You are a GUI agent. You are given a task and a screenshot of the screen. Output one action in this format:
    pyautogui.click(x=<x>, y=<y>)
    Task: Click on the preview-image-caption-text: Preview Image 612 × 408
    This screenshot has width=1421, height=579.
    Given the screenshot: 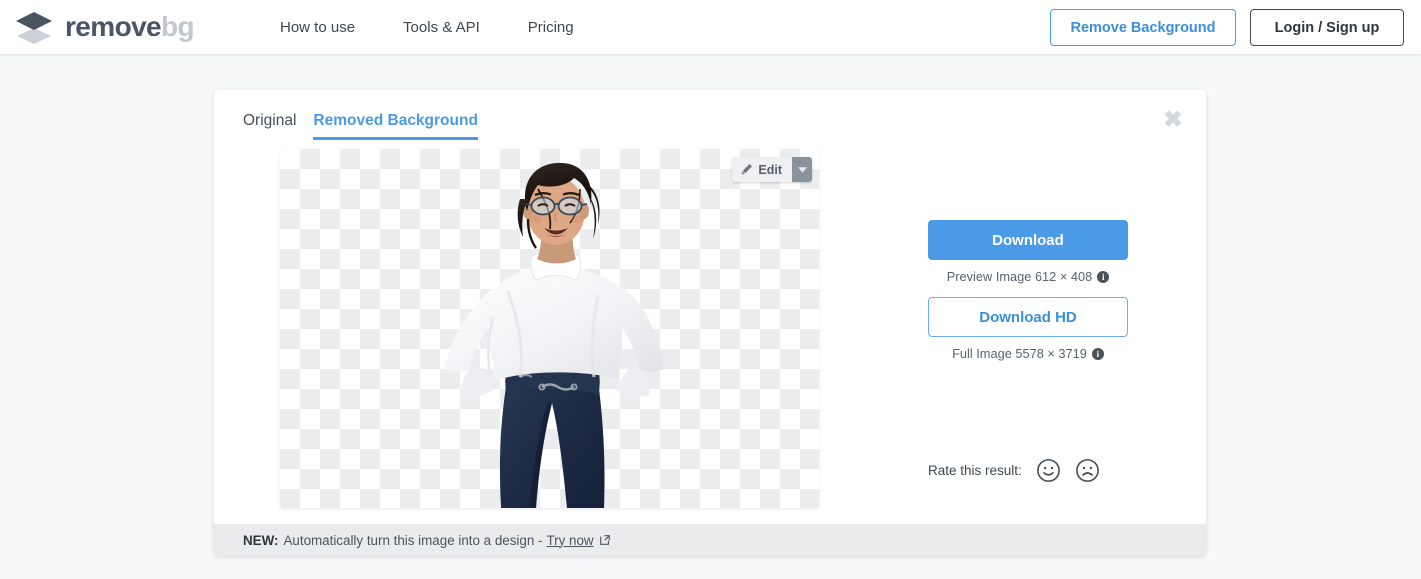 What is the action you would take?
    pyautogui.click(x=1019, y=276)
    